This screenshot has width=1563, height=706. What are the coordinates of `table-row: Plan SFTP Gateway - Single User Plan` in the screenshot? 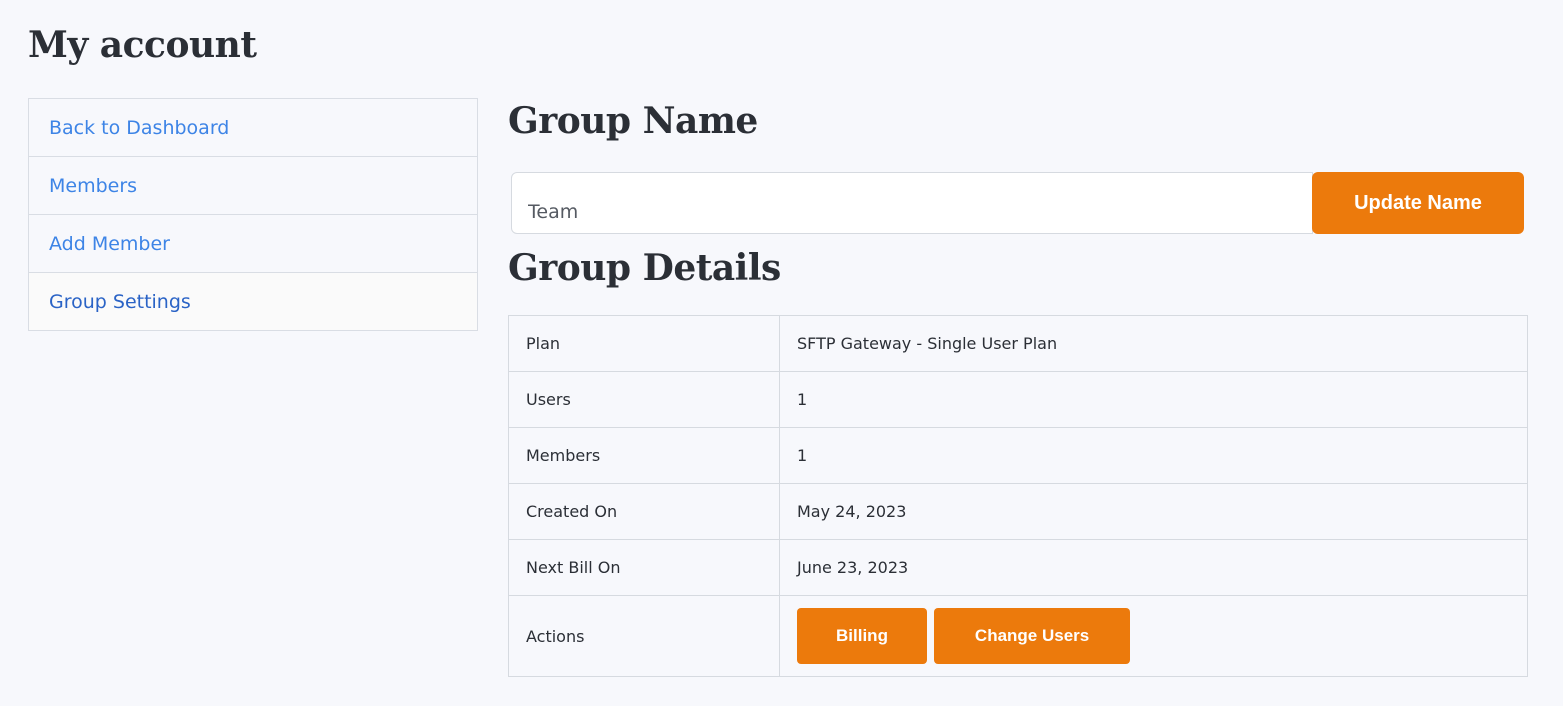 It's located at (1018, 343).